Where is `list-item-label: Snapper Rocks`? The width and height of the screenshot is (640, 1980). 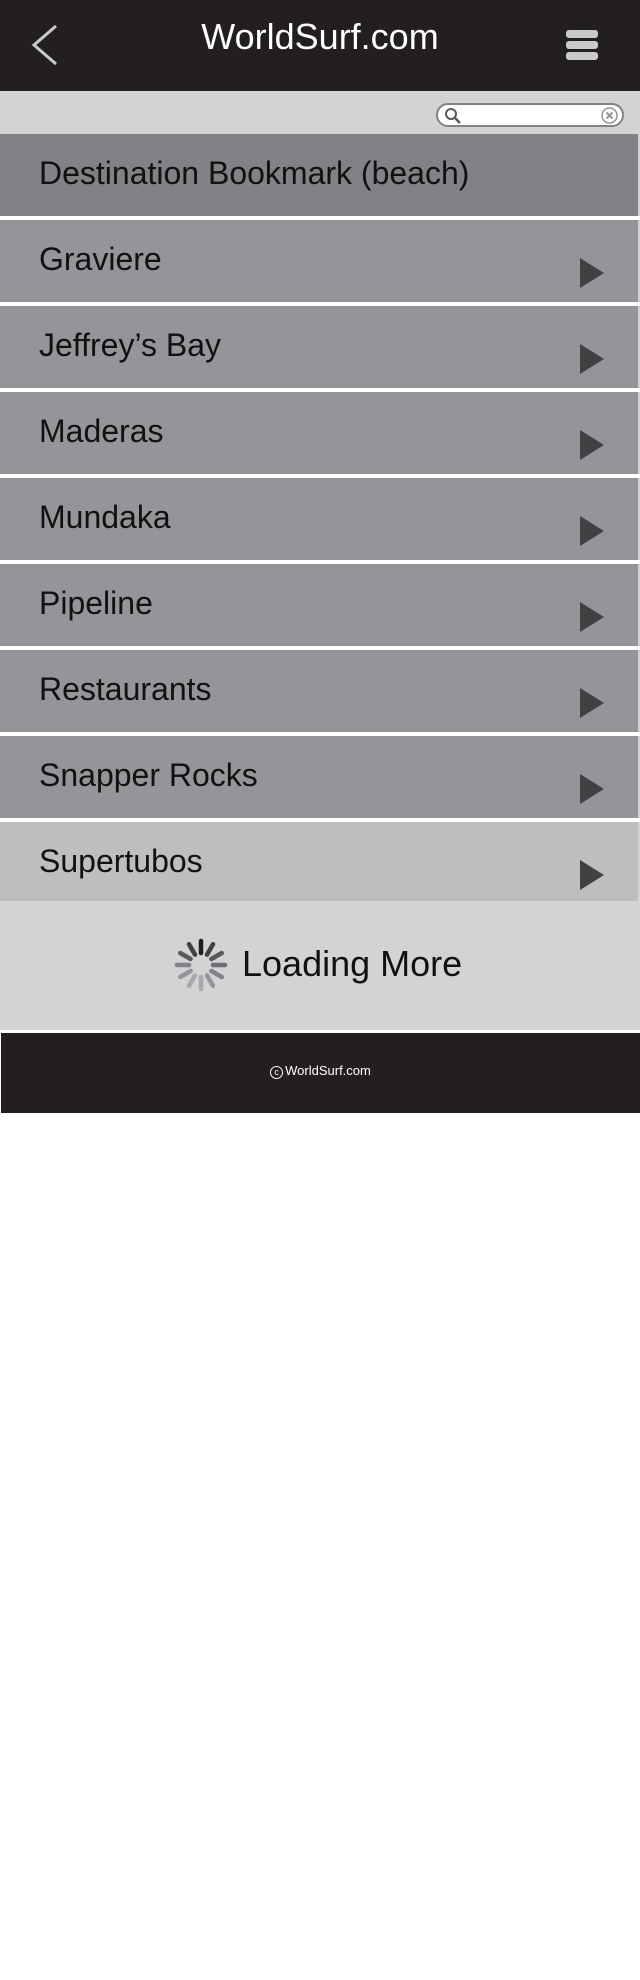 list-item-label: Snapper Rocks is located at coordinates (148, 775).